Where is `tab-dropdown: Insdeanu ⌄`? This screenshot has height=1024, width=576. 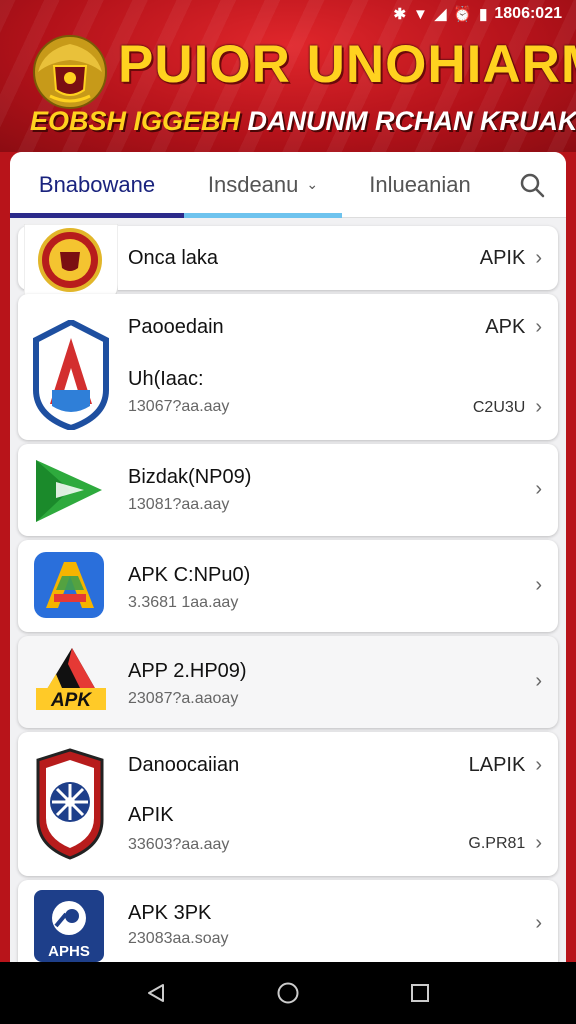
tab-dropdown: Insdeanu ⌄ is located at coordinates (263, 185).